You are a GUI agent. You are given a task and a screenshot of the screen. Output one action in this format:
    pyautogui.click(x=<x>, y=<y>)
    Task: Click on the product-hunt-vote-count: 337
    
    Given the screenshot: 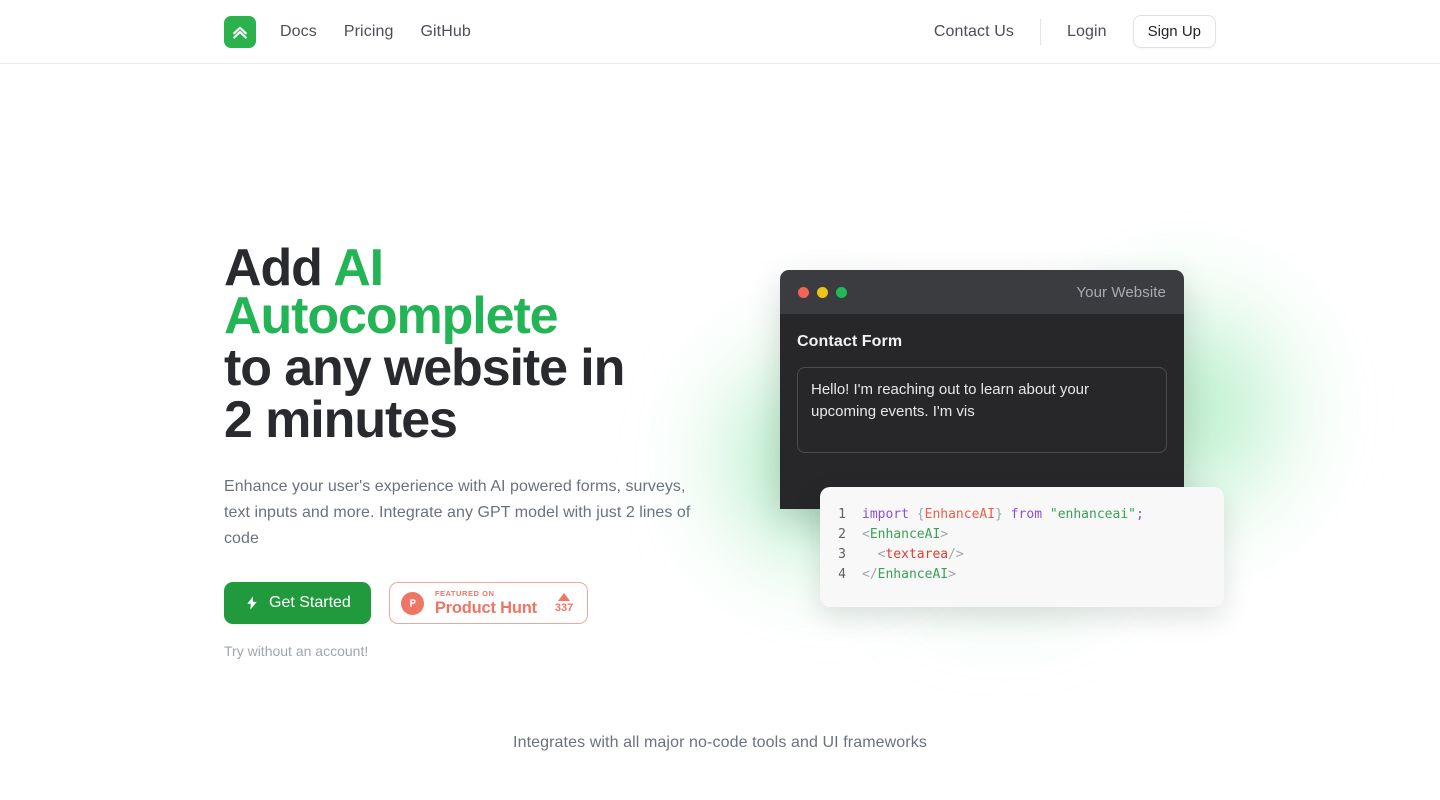 What is the action you would take?
    pyautogui.click(x=564, y=607)
    